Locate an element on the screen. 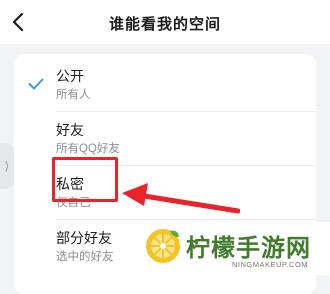 The width and height of the screenshot is (330, 294). page-title: 谁能看我的空间 is located at coordinates (164, 24).